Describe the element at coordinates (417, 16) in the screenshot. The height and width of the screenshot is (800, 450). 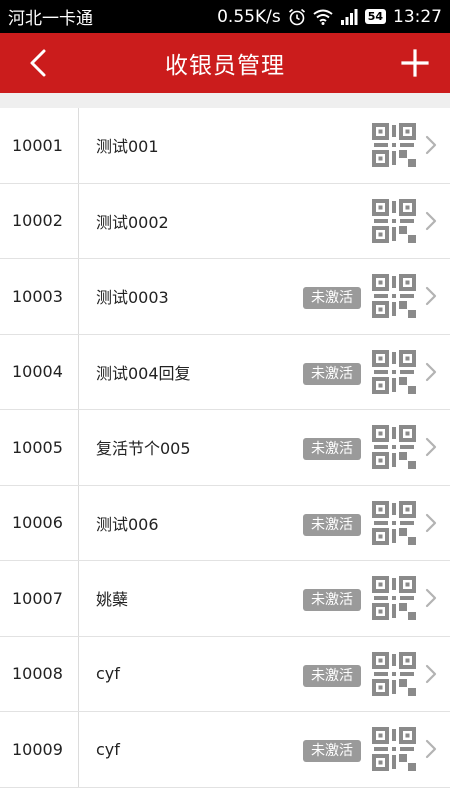
I see `clock: 13:27` at that location.